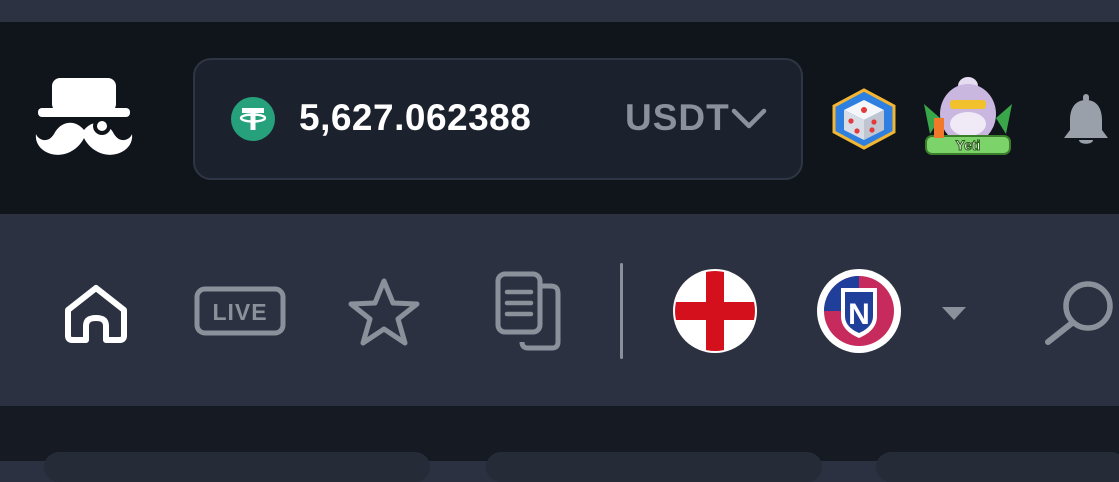 The height and width of the screenshot is (482, 1119). I want to click on wallet-selector: 5,627.062388 USDT, so click(498, 119).